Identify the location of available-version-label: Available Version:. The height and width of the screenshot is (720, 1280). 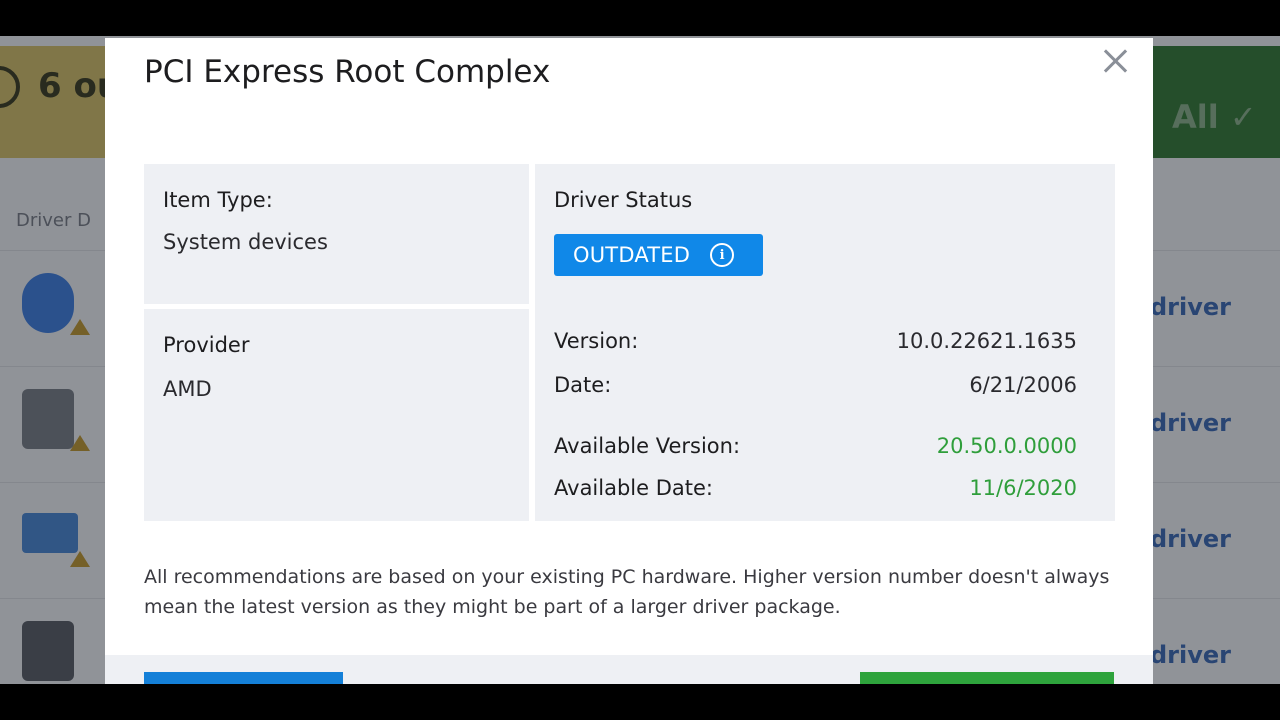
(647, 446).